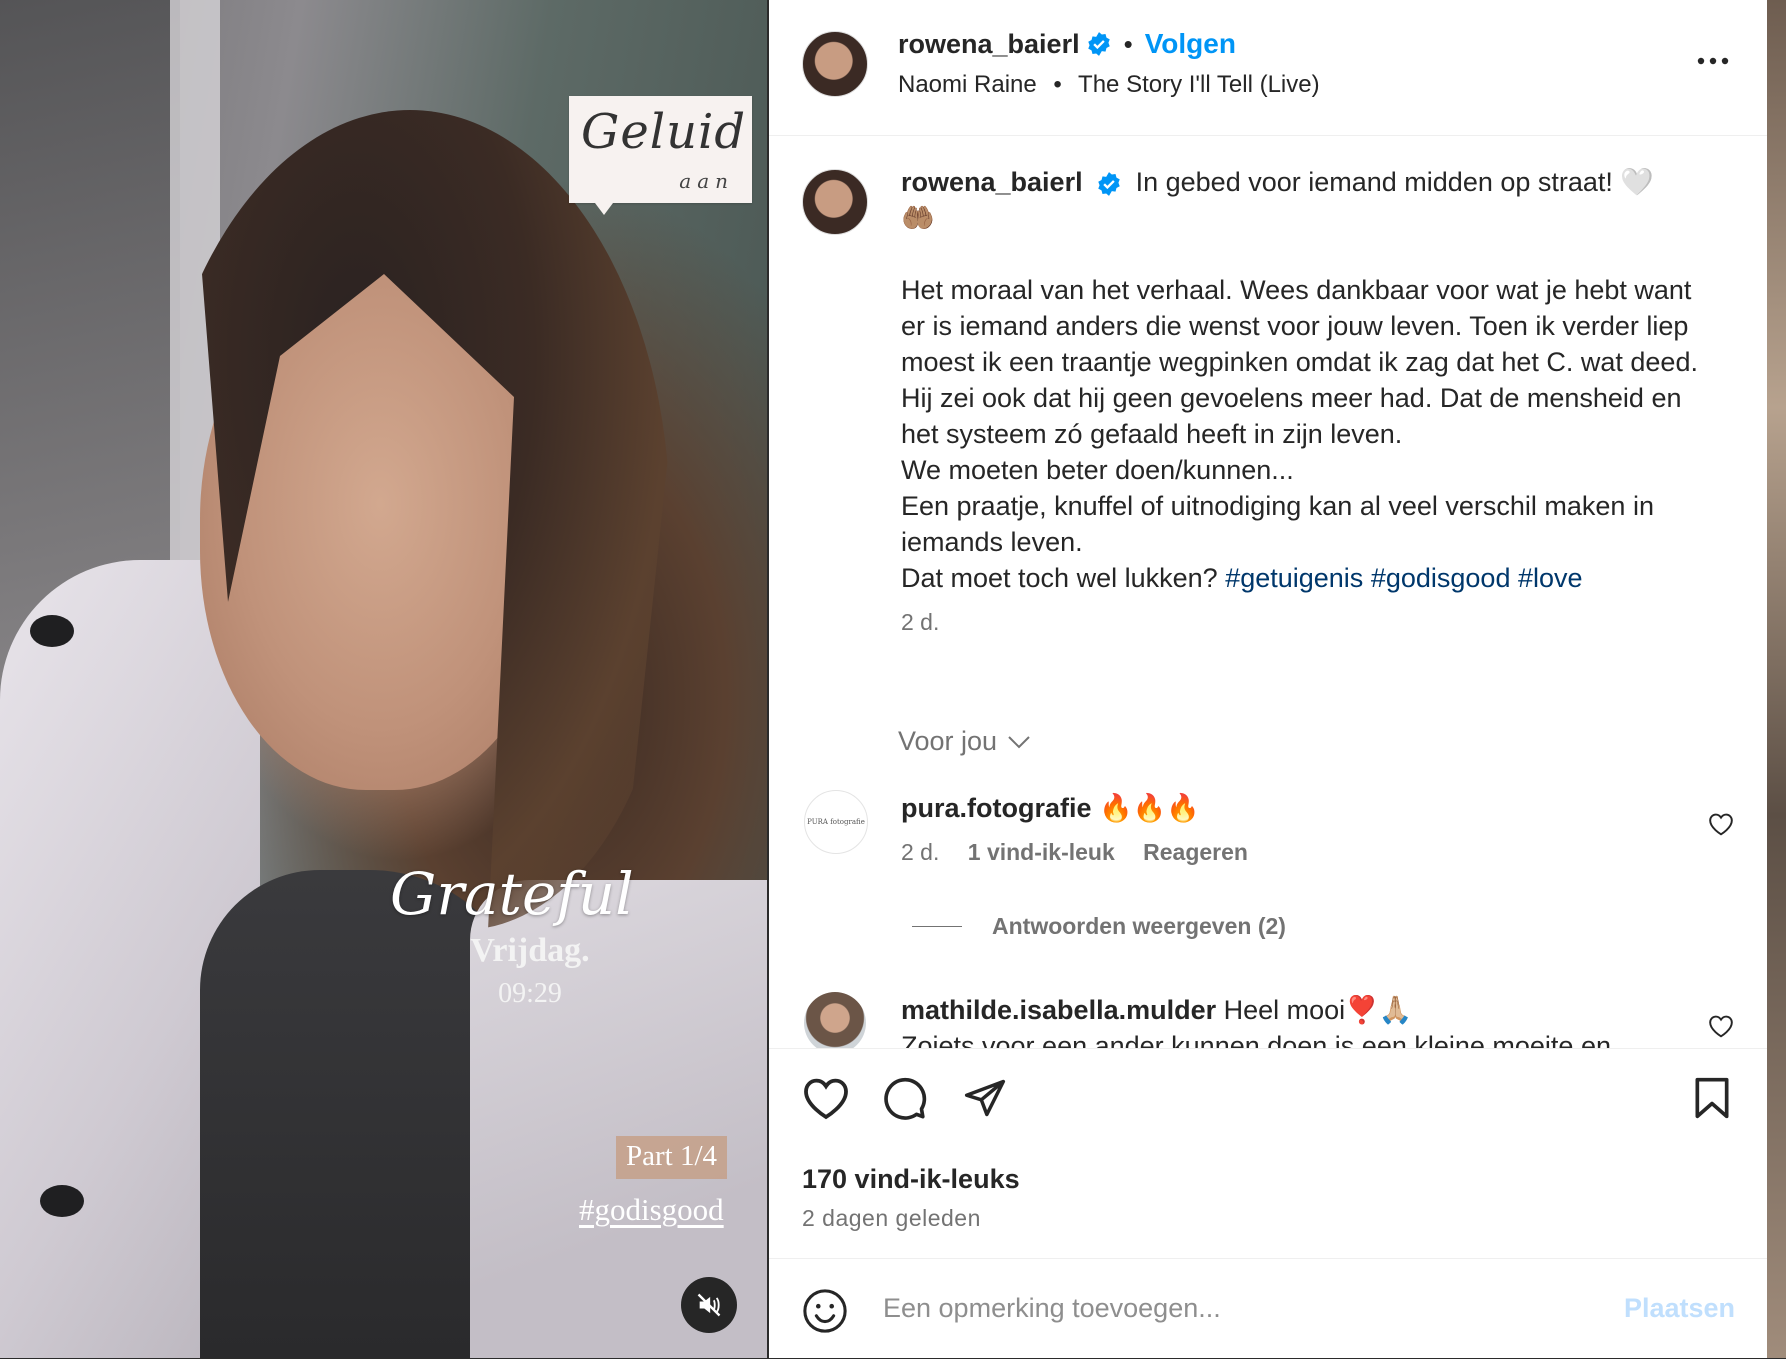 Image resolution: width=1786 pixels, height=1359 pixels. Describe the element at coordinates (989, 44) in the screenshot. I see `author-username: rowena_baierl` at that location.